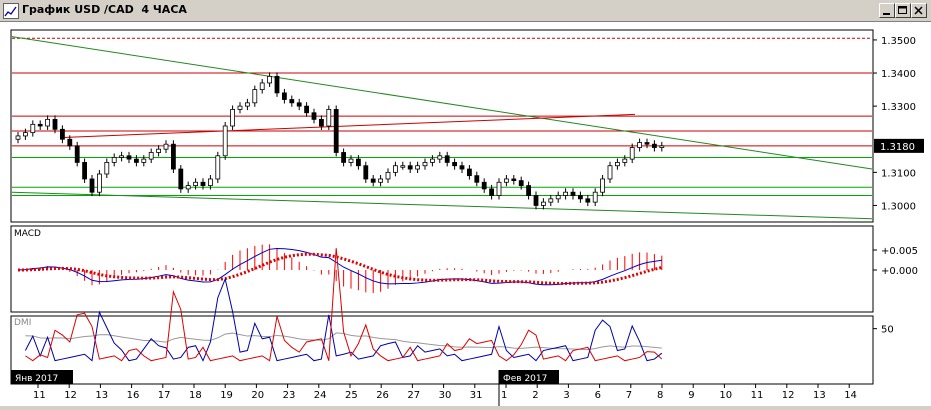  I want to click on month-label: Янв 2017, so click(36, 379).